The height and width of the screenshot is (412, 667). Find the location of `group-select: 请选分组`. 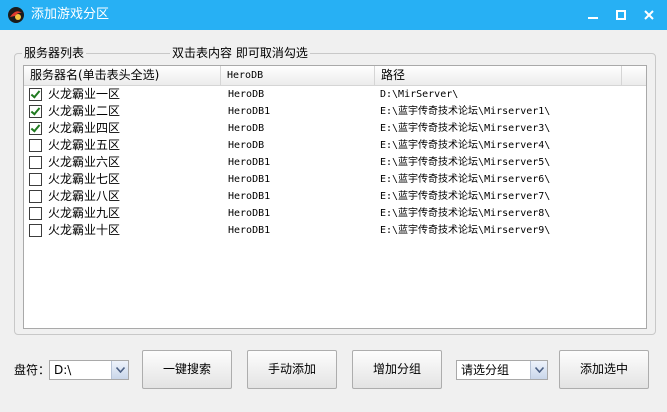

group-select: 请选分组 is located at coordinates (502, 370).